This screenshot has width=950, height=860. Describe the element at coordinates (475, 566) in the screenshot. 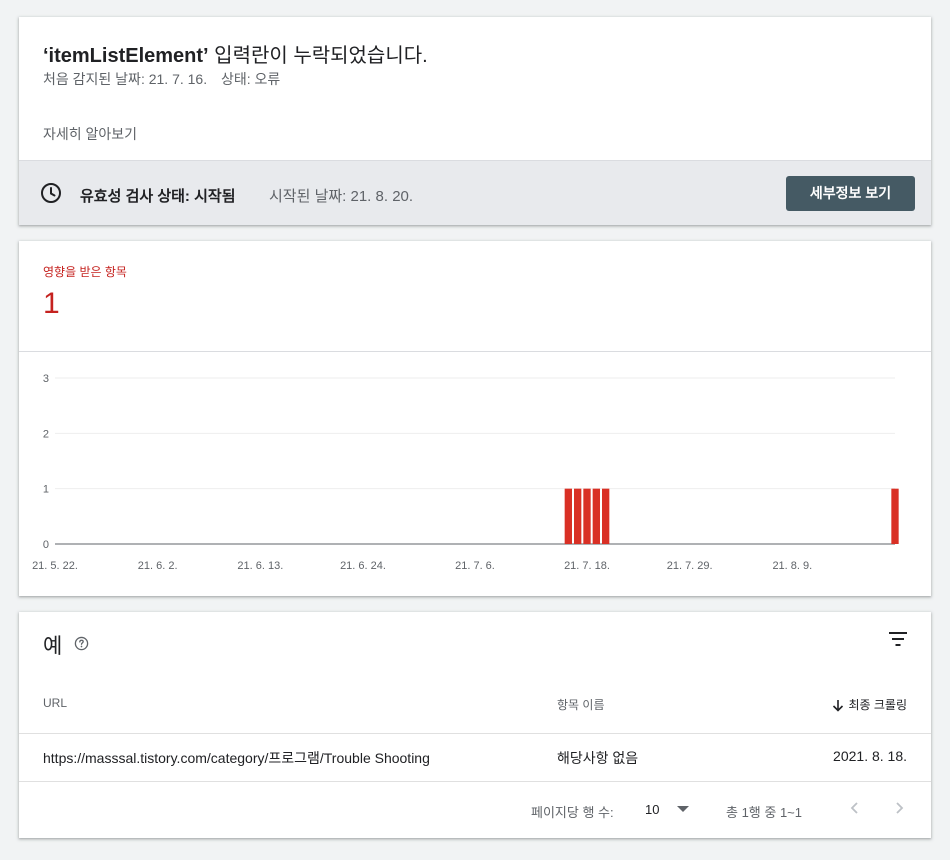

I see `x-tick-label: 21. 7. 6.` at that location.